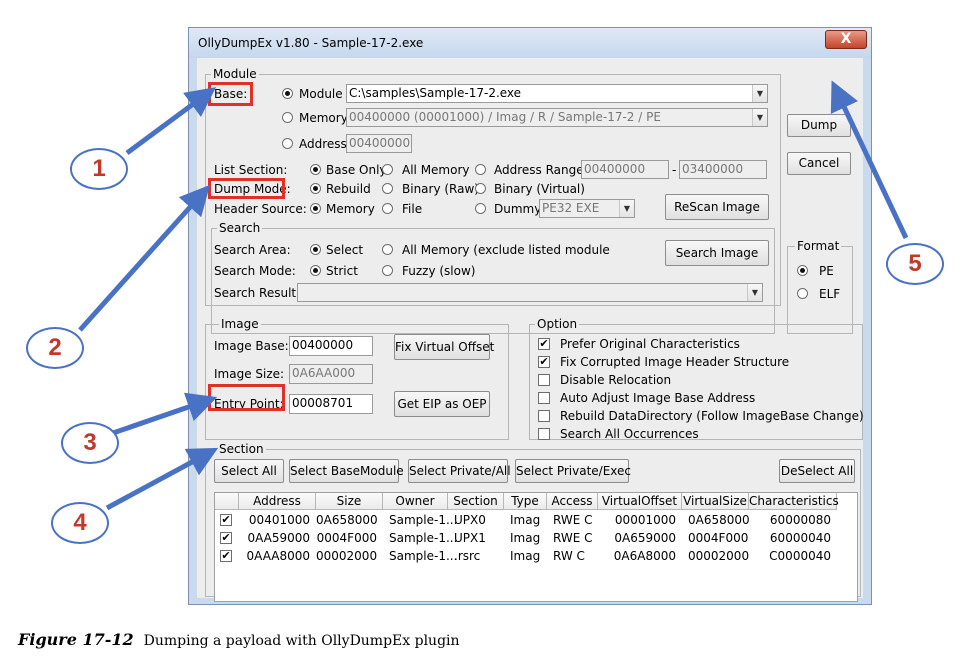 The width and height of the screenshot is (961, 670). Describe the element at coordinates (301, 641) in the screenshot. I see `figure-text: Dumping a payload with OllyDumpEx plugin` at that location.